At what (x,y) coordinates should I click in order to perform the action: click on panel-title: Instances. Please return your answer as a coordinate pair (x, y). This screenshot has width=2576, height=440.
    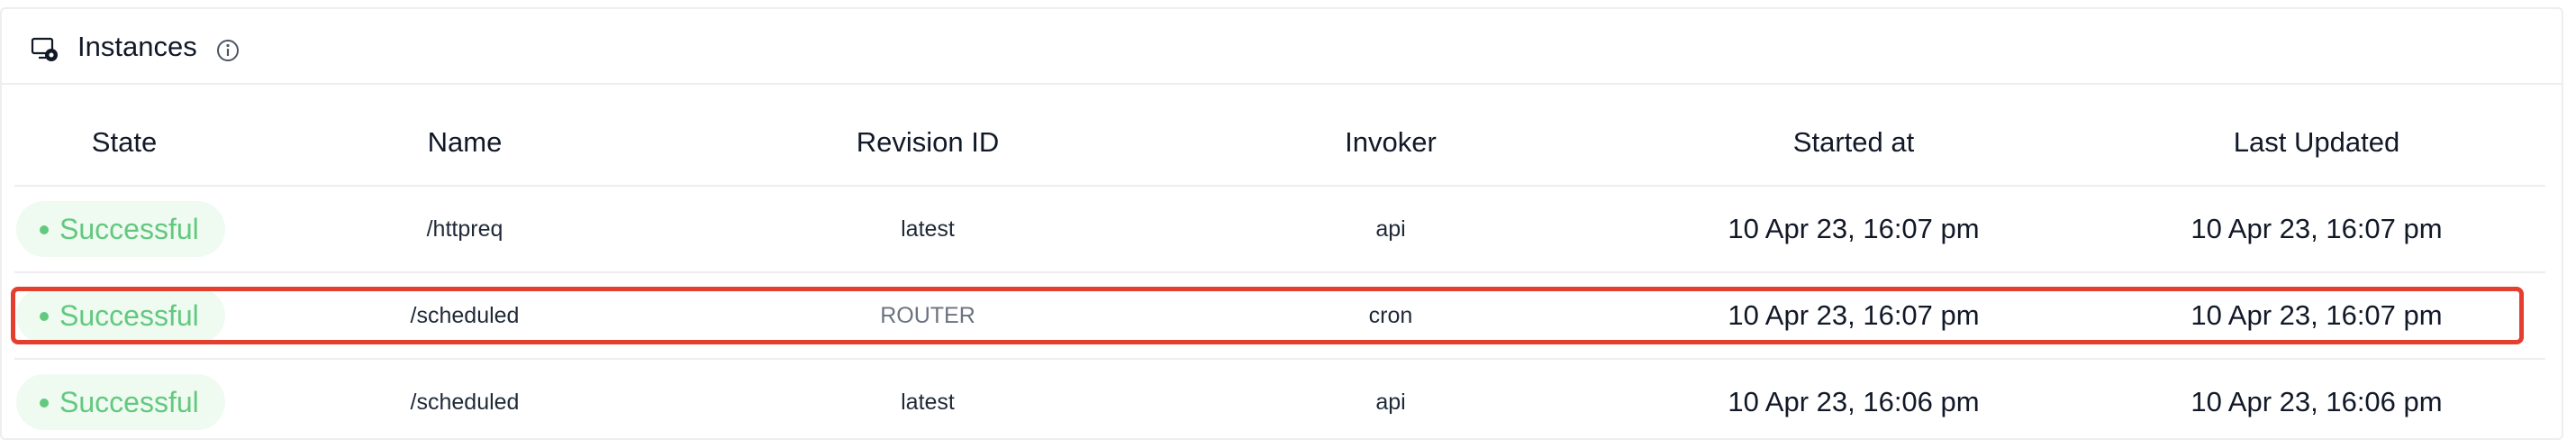
    Looking at the image, I should click on (137, 47).